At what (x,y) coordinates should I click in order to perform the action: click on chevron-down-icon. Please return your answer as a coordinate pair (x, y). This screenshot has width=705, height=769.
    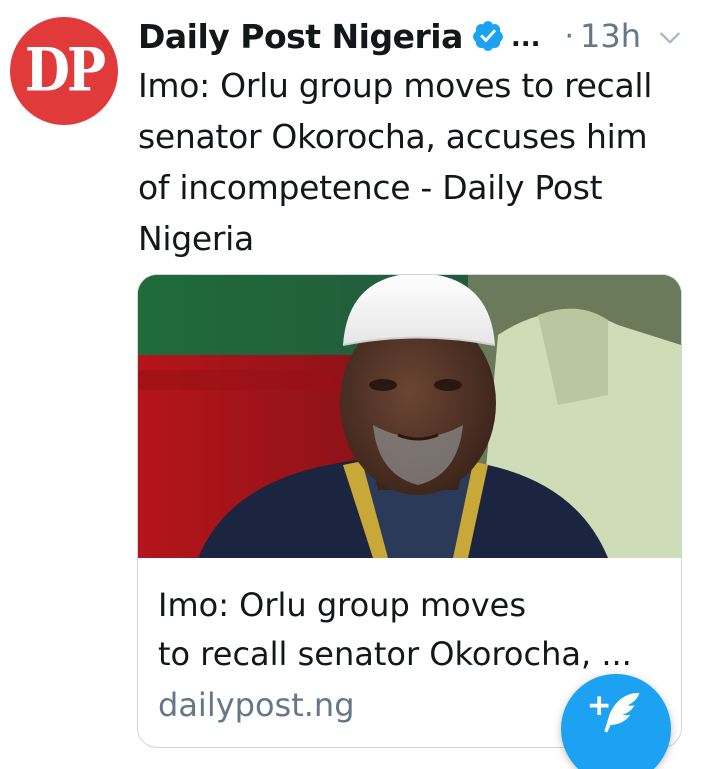
    Looking at the image, I should click on (670, 38).